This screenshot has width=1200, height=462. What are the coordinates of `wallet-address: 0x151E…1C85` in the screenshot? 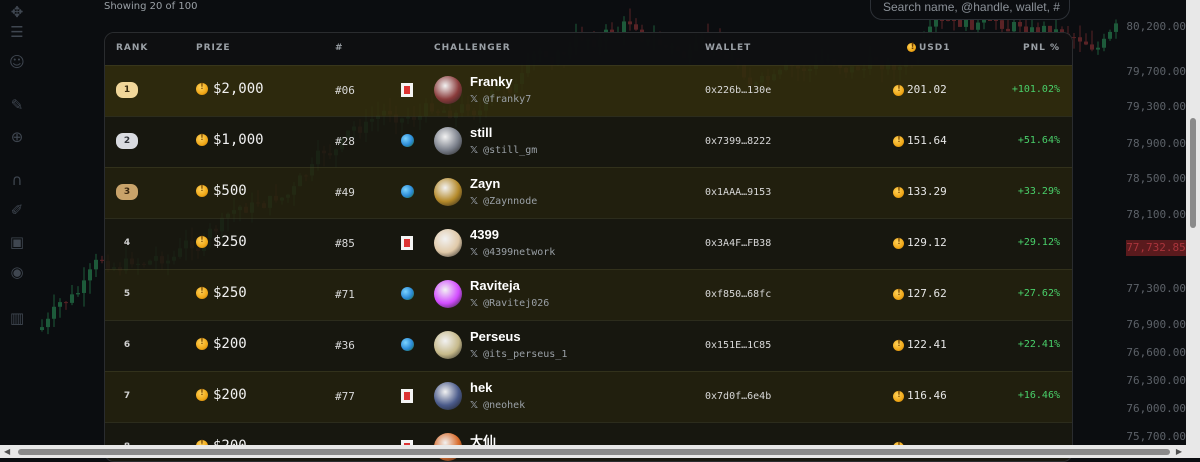 It's located at (738, 345).